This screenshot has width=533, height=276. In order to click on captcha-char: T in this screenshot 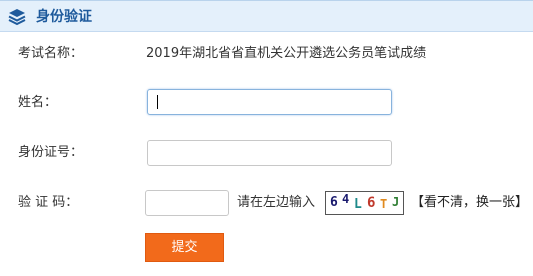, I will do `click(384, 204)`.